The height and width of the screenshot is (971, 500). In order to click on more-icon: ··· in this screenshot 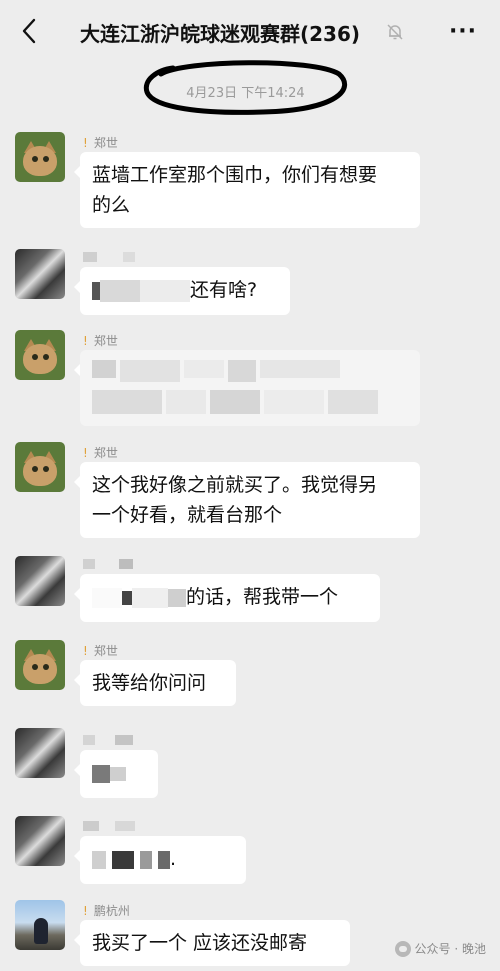, I will do `click(463, 32)`.